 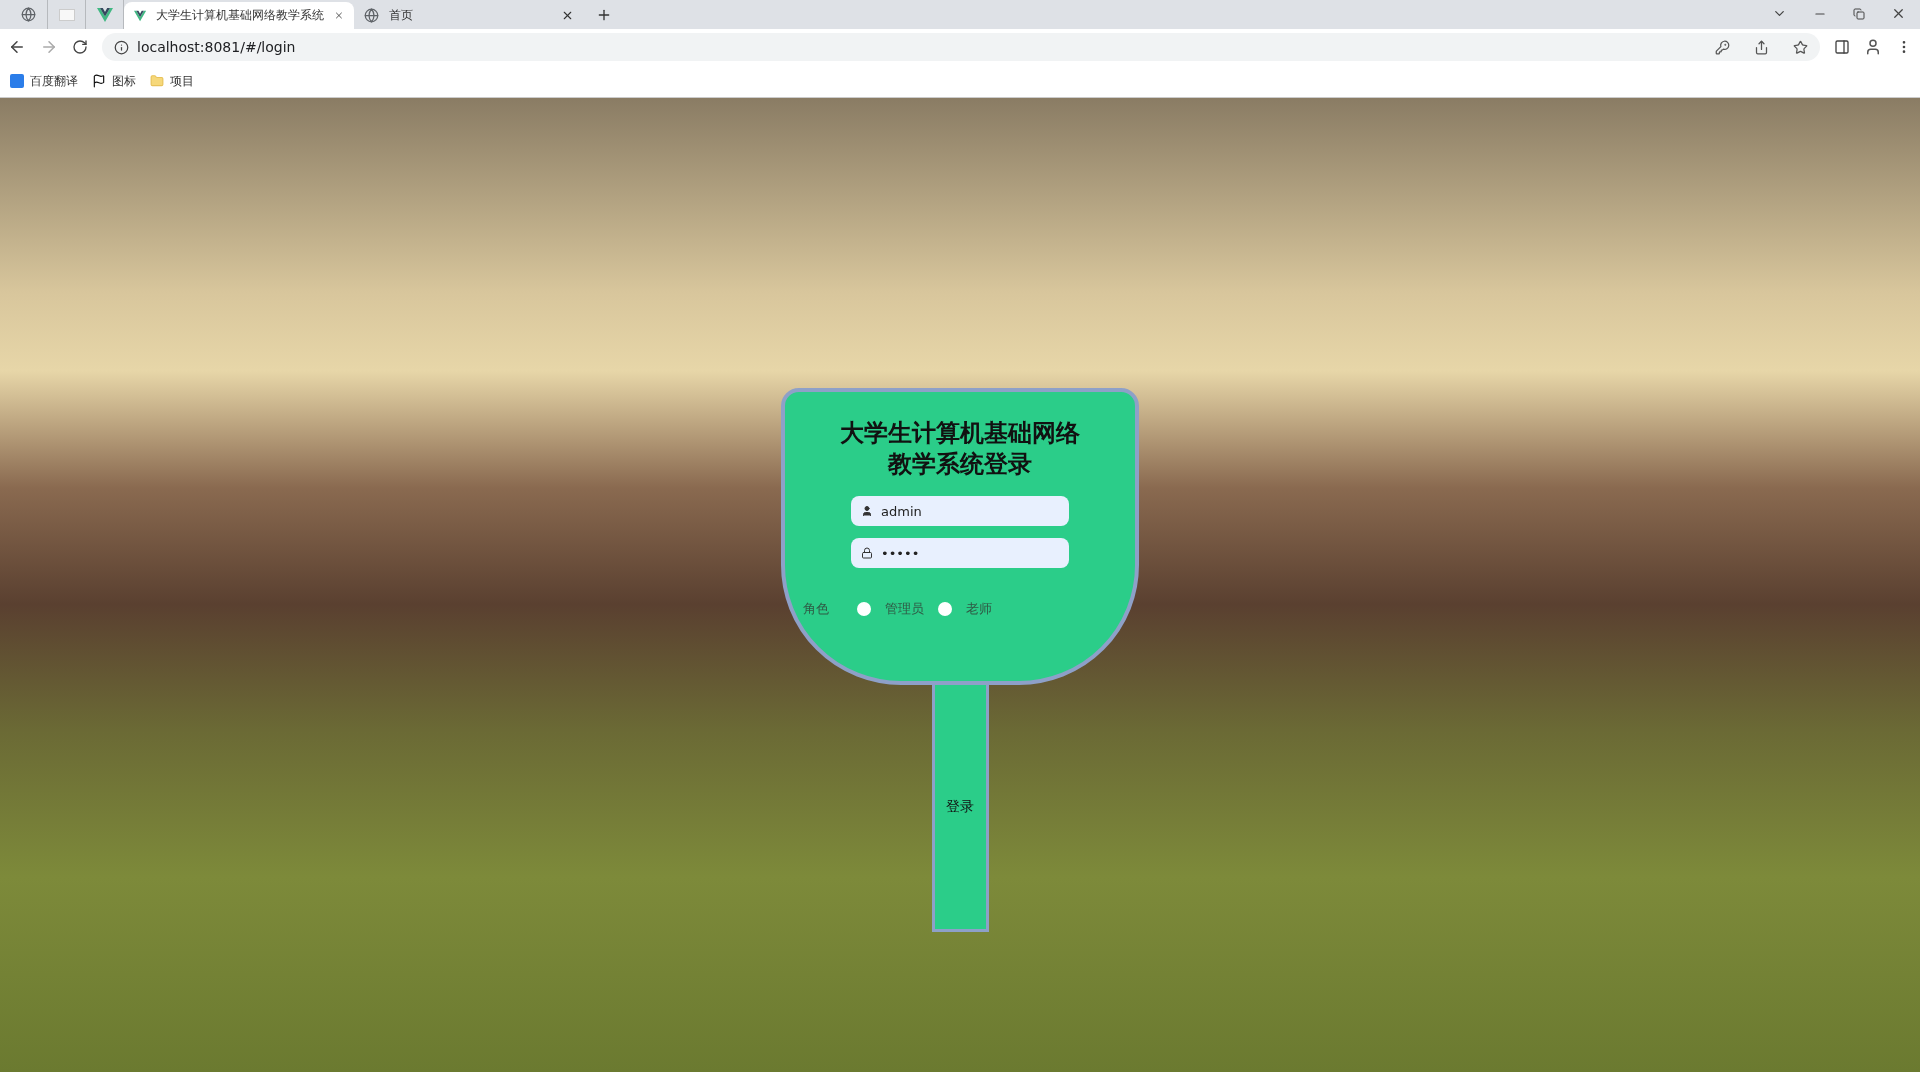 I want to click on back-icon, so click(x=17, y=47).